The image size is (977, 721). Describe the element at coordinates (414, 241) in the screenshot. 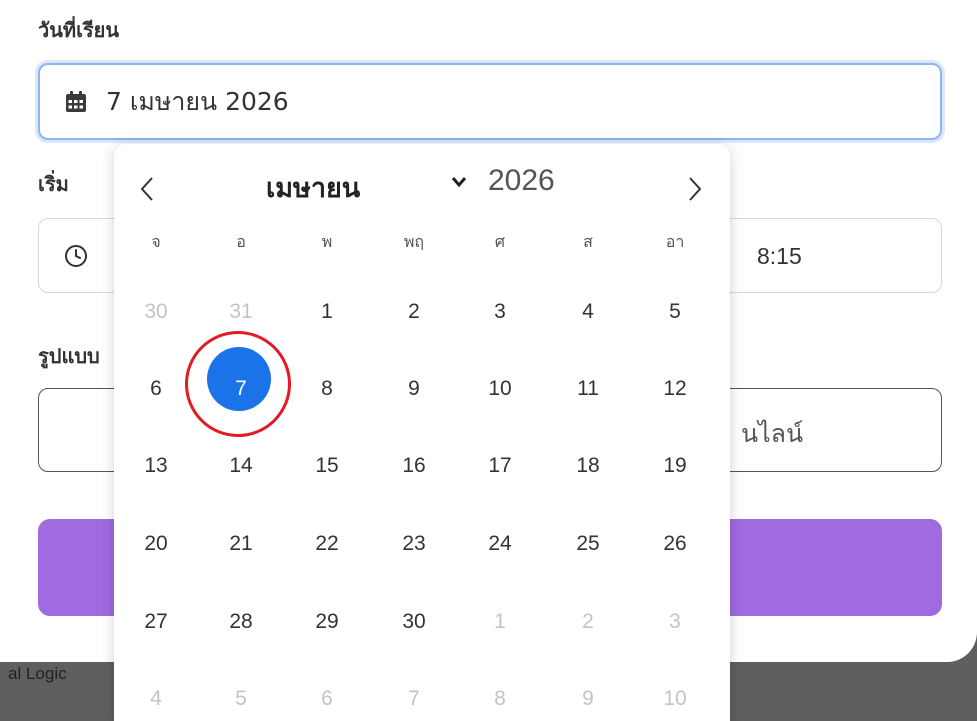

I see `weekday-label: พฤ` at that location.